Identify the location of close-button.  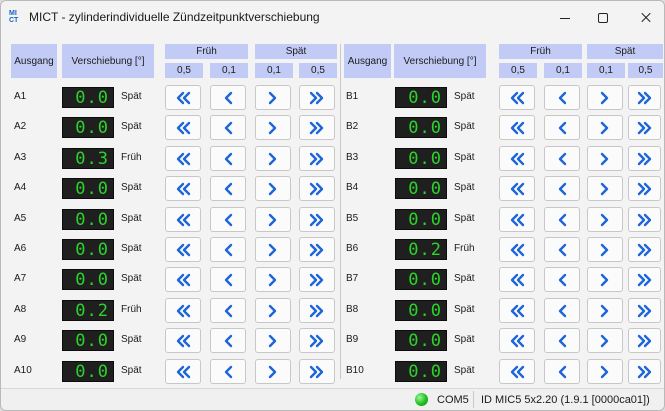
(646, 18).